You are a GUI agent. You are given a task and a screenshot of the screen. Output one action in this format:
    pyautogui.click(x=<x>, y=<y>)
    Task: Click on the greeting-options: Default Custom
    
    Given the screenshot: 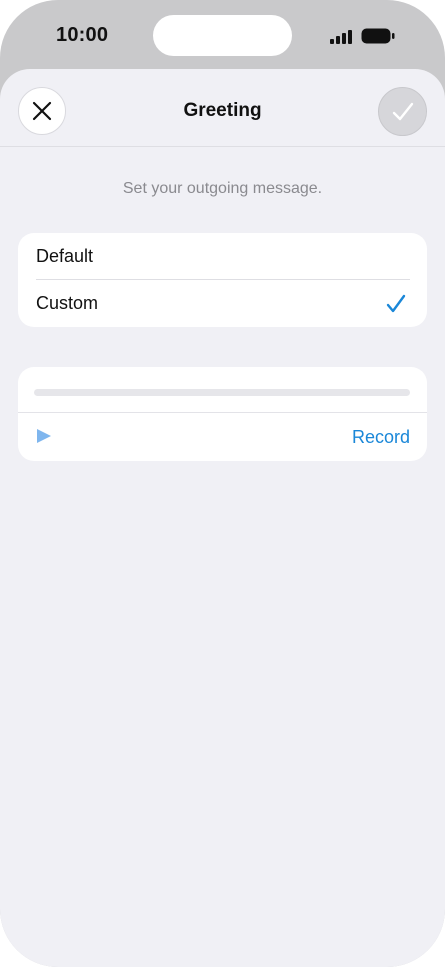 What is the action you would take?
    pyautogui.click(x=222, y=280)
    